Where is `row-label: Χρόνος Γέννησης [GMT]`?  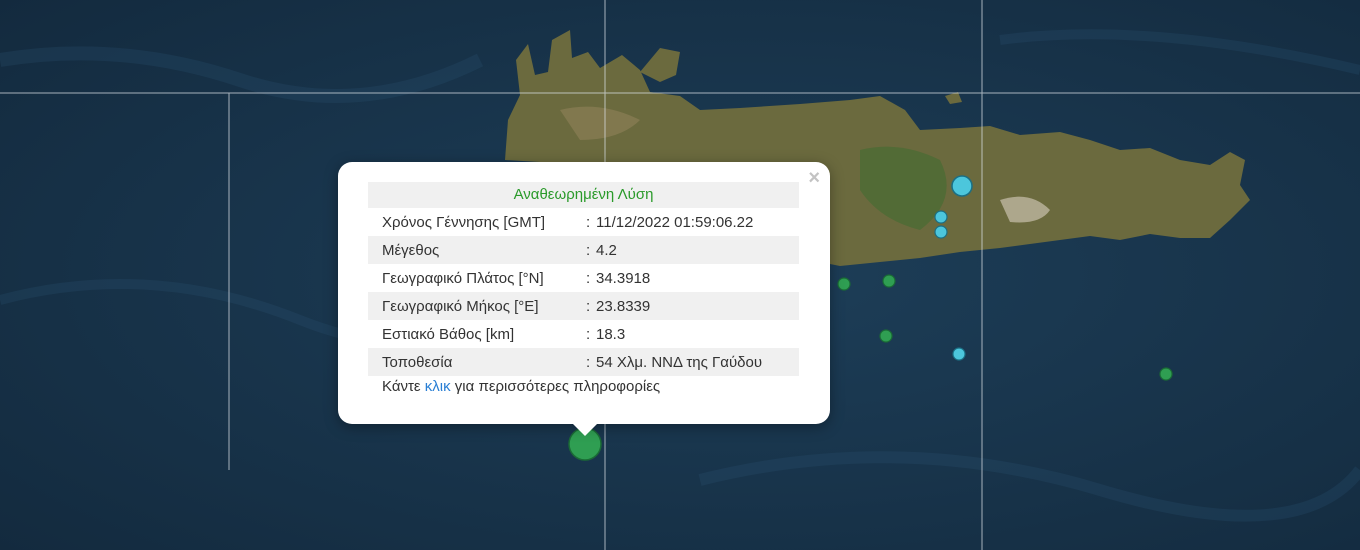 row-label: Χρόνος Γέννησης [GMT] is located at coordinates (464, 222).